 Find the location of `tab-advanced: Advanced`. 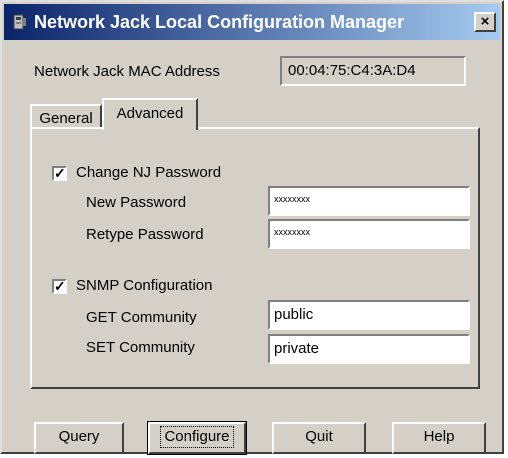

tab-advanced: Advanced is located at coordinates (150, 114).